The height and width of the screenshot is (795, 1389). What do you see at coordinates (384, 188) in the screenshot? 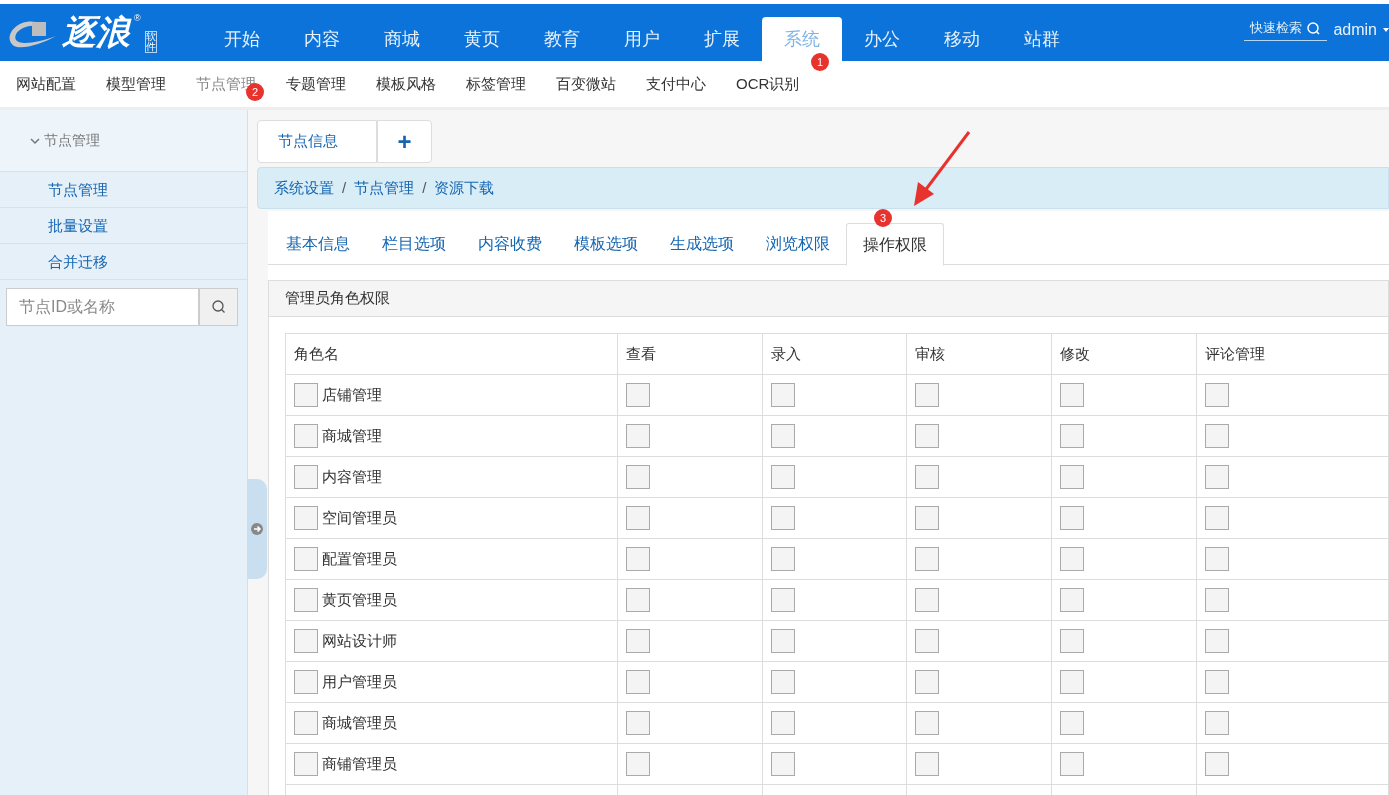
I see `breadcrumb-link: 节点管理` at bounding box center [384, 188].